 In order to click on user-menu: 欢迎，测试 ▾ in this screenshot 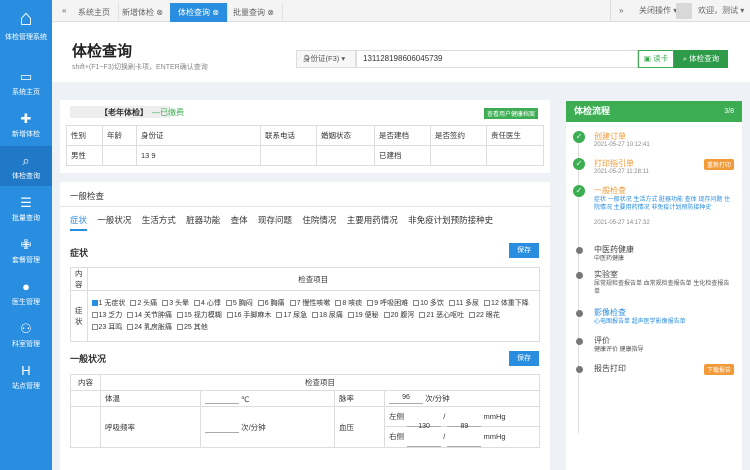, I will do `click(721, 11)`.